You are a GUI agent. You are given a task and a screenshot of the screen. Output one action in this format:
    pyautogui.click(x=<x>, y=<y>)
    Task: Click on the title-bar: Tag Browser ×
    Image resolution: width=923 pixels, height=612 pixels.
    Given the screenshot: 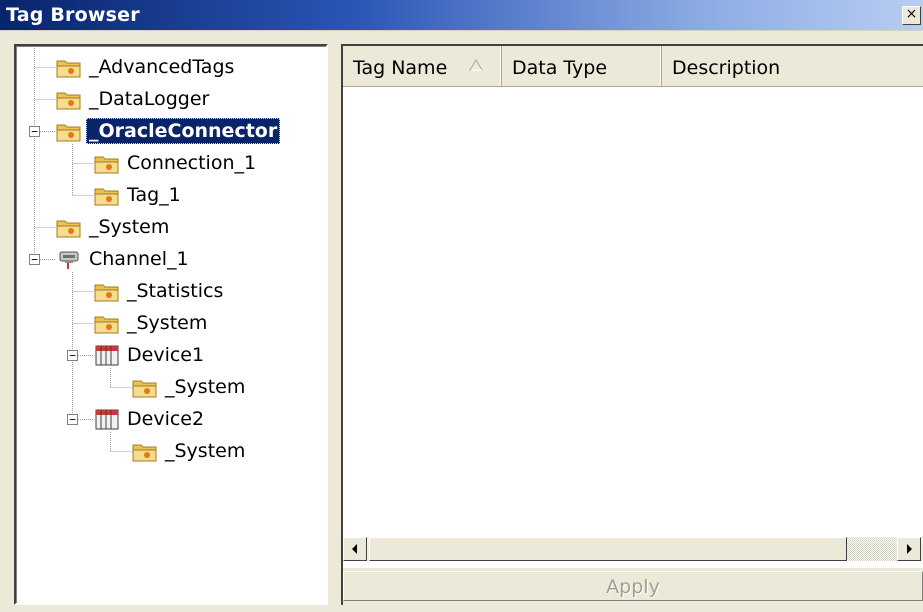 What is the action you would take?
    pyautogui.click(x=461, y=15)
    